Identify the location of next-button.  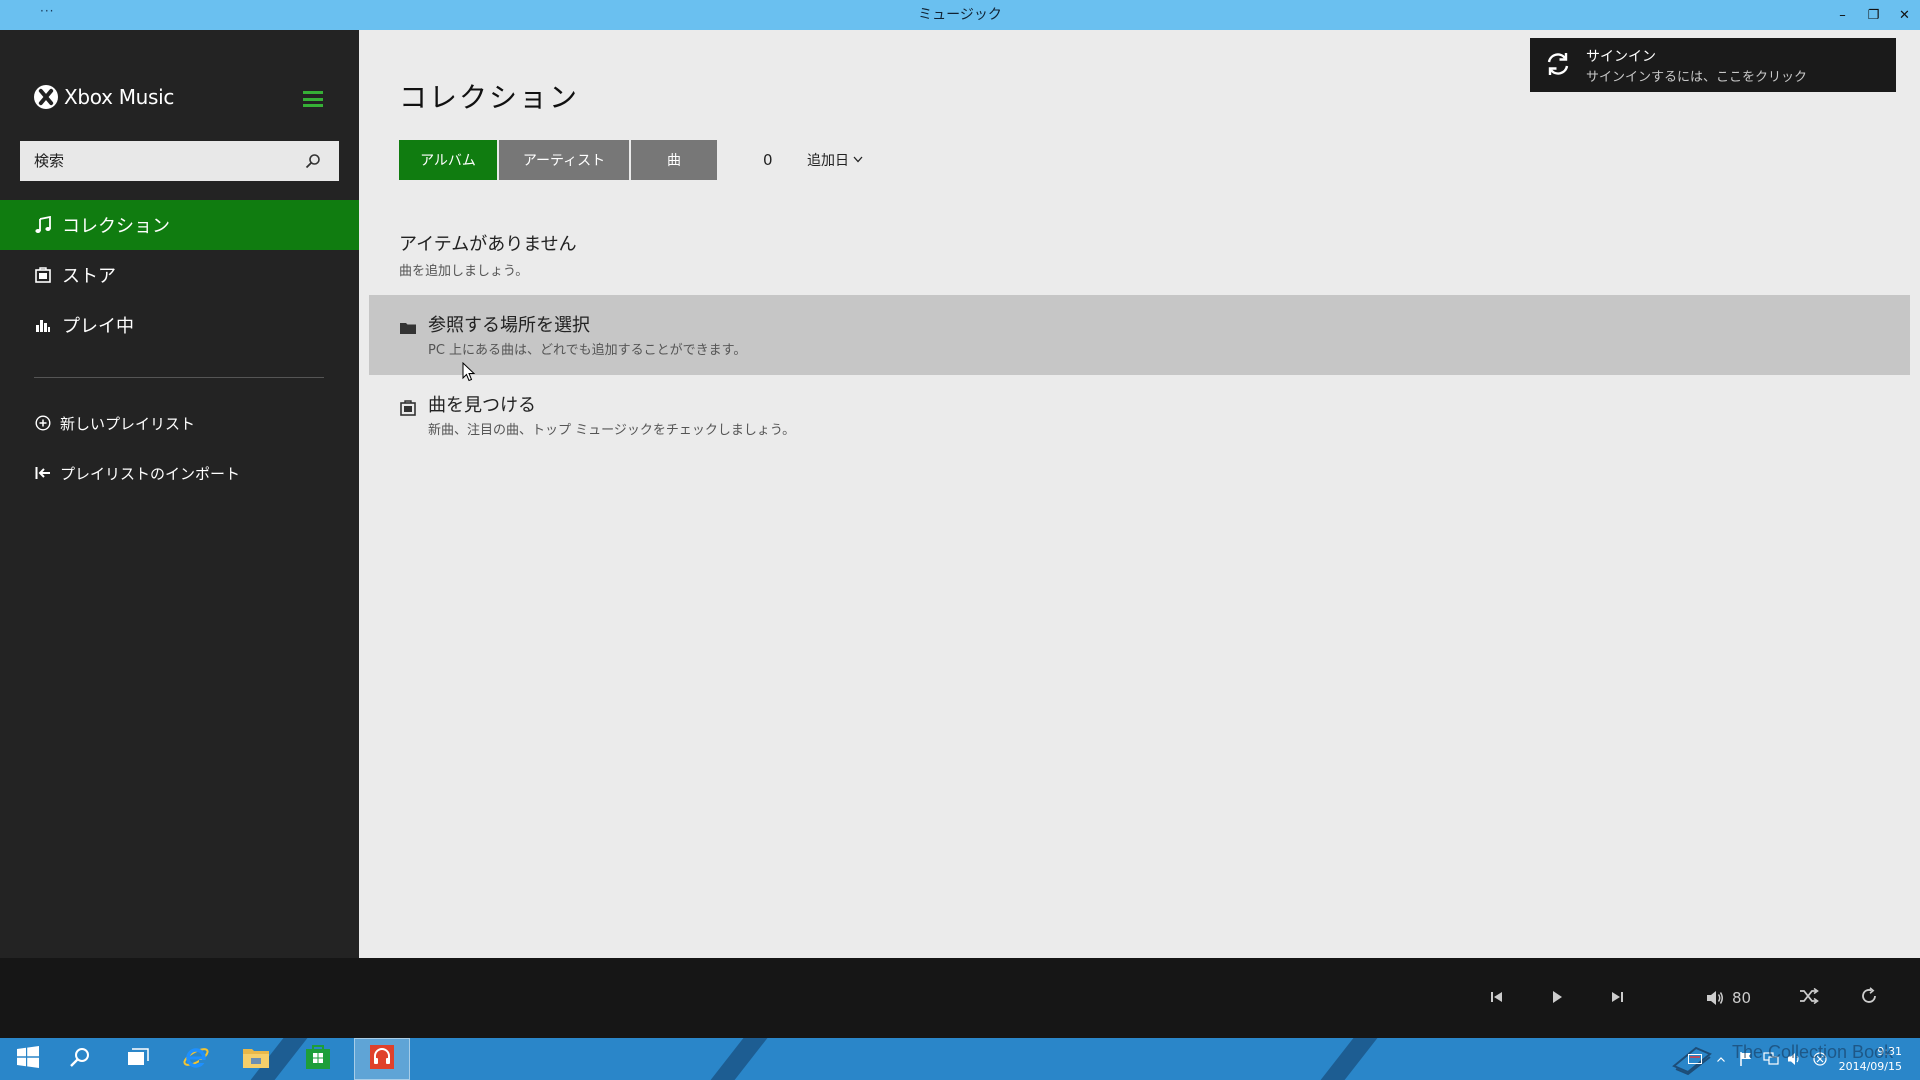
(1617, 998).